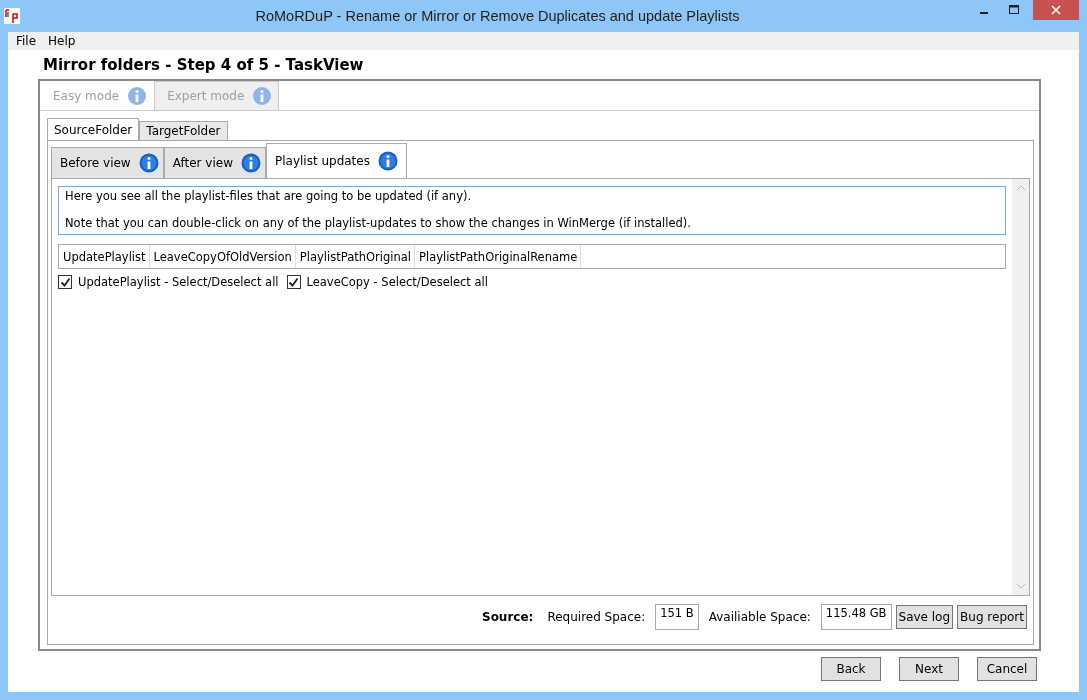 The height and width of the screenshot is (700, 1087). What do you see at coordinates (851, 669) in the screenshot?
I see `wizard-button: Back` at bounding box center [851, 669].